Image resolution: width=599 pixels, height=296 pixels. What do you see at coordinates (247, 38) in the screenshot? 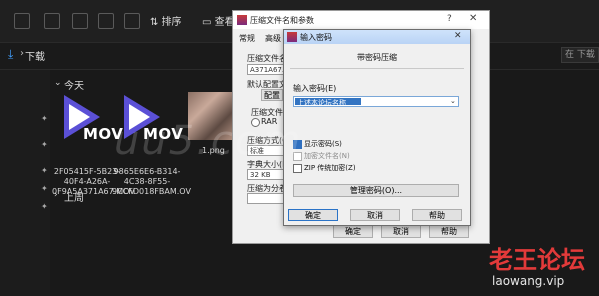
I see `tab-general: 常规` at bounding box center [247, 38].